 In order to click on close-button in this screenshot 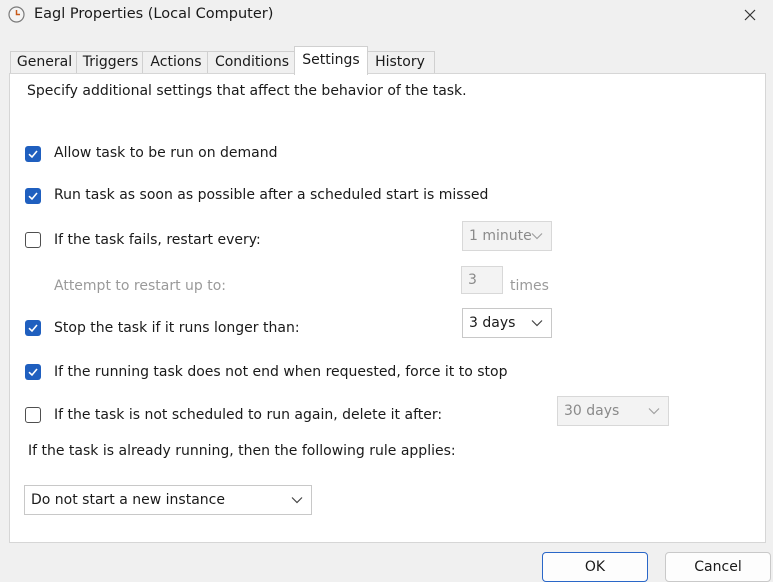, I will do `click(750, 15)`.